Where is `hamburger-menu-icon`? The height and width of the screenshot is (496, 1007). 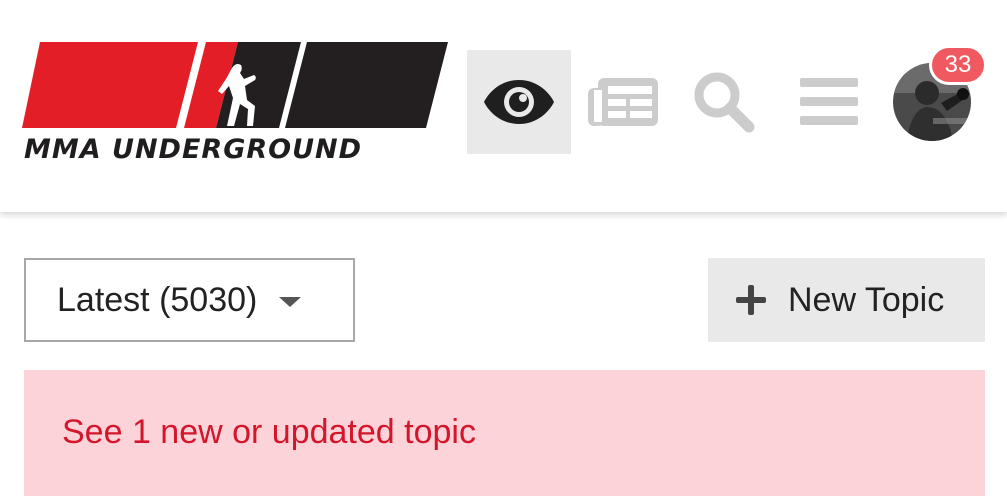 hamburger-menu-icon is located at coordinates (829, 101).